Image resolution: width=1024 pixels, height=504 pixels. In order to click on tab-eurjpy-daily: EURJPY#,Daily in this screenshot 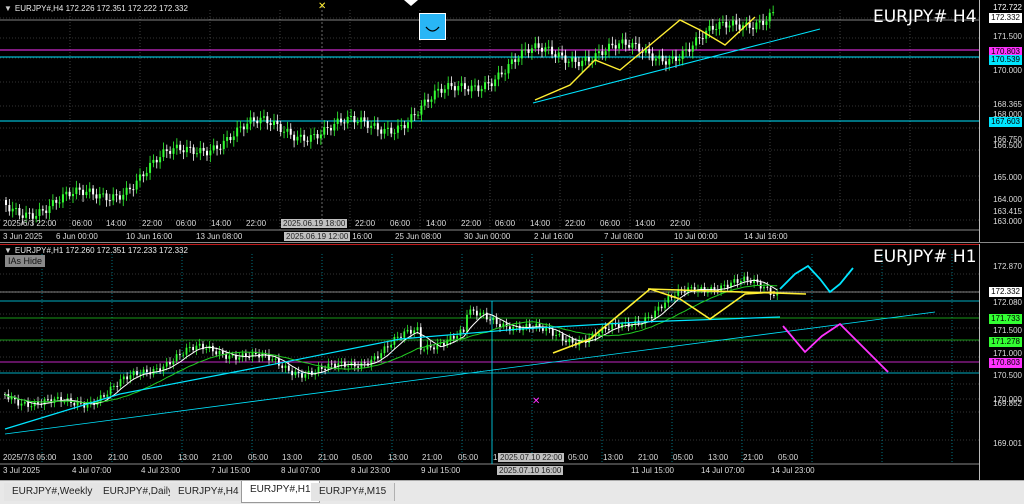, I will do `click(139, 492)`.